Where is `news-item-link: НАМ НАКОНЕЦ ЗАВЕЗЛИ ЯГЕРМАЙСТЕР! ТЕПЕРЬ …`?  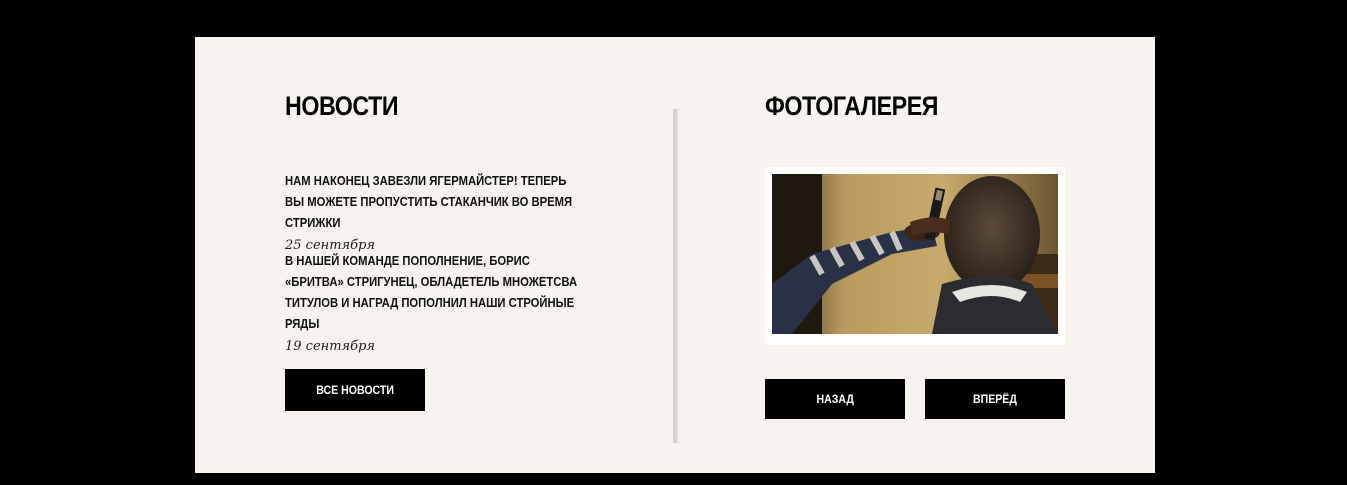 news-item-link: НАМ НАКОНЕЦ ЗАВЕЗЛИ ЯГЕРМАЙСТЕР! ТЕПЕРЬ … is located at coordinates (433, 202).